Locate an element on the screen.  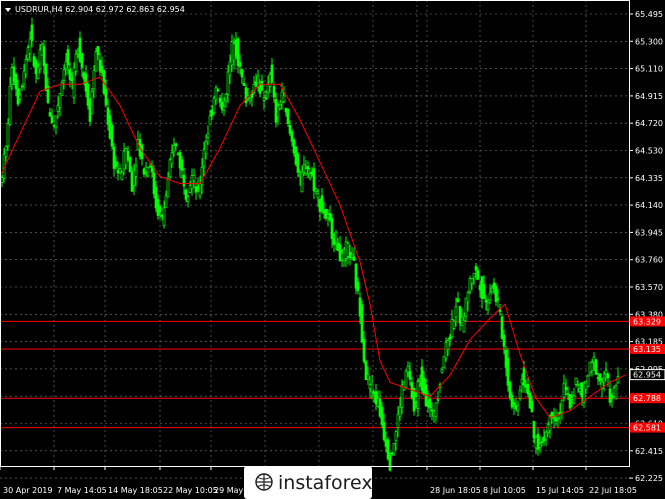
x-tick-label: 22 May 10:05 is located at coordinates (190, 490).